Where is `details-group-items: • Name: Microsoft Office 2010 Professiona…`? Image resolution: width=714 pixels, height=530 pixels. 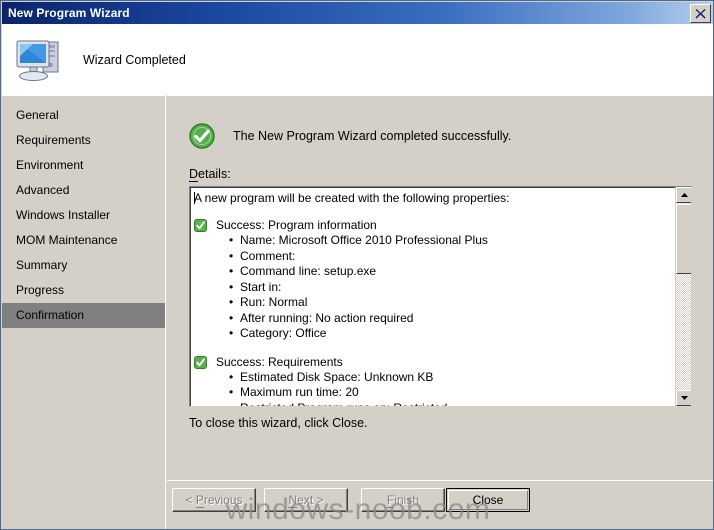 details-group-items: • Name: Microsoft Office 2010 Professiona… is located at coordinates (434, 287).